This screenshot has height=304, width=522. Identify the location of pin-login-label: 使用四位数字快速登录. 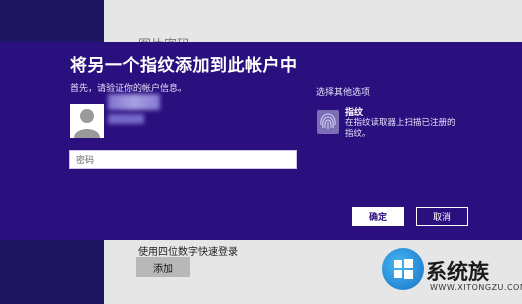
(188, 252).